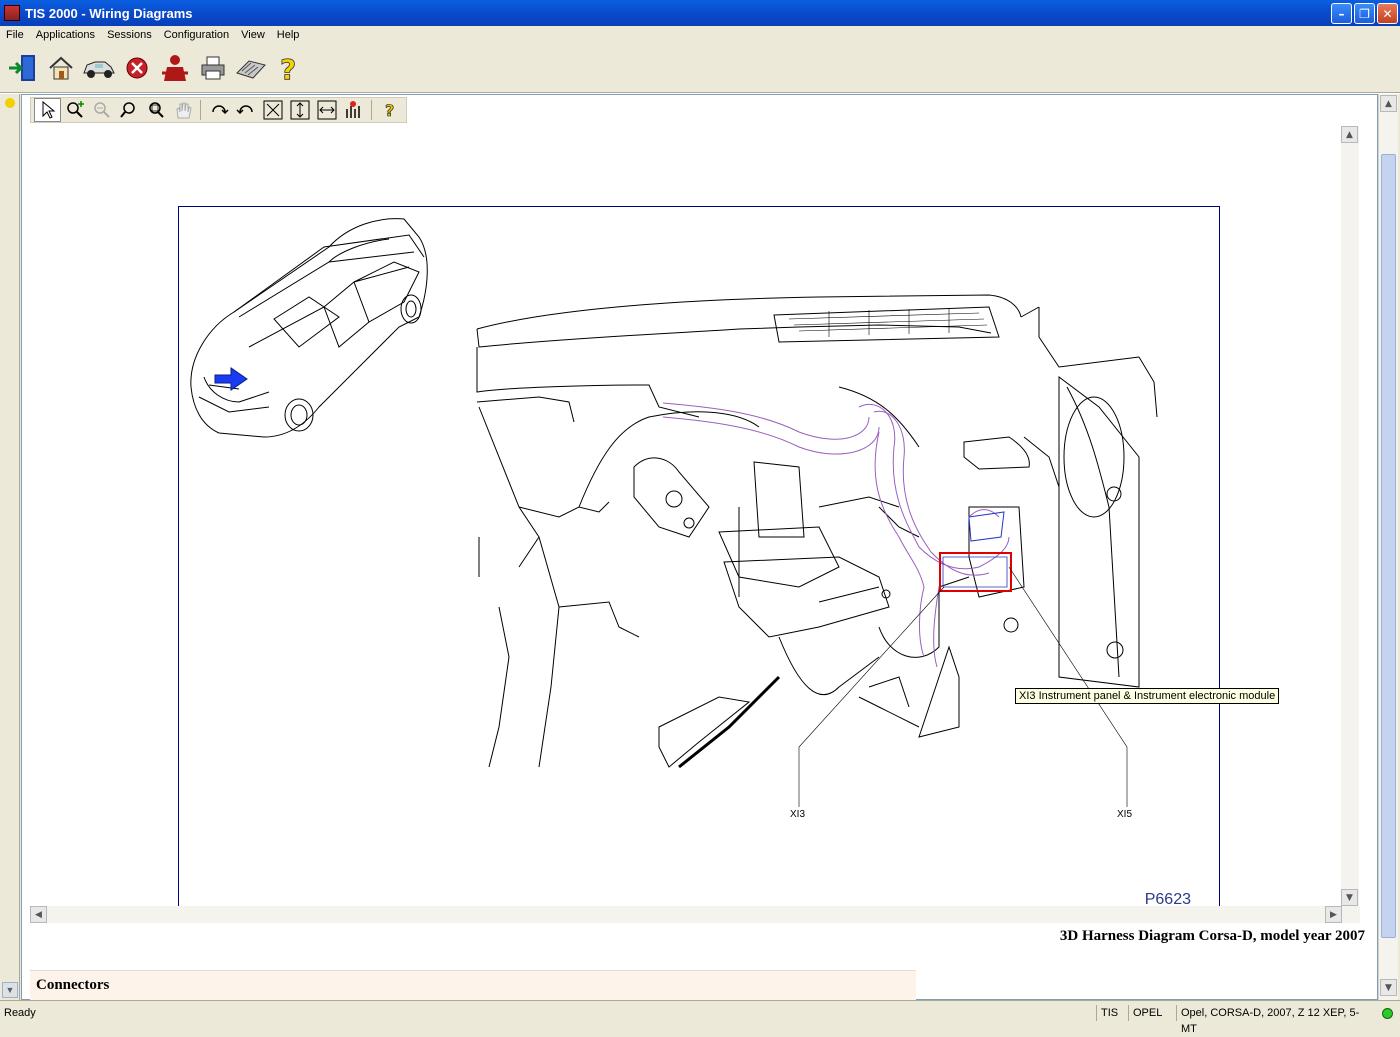 The image size is (1400, 1037). Describe the element at coordinates (109, 13) in the screenshot. I see `window-title: TIS 2000 - Wiring Diagrams` at that location.